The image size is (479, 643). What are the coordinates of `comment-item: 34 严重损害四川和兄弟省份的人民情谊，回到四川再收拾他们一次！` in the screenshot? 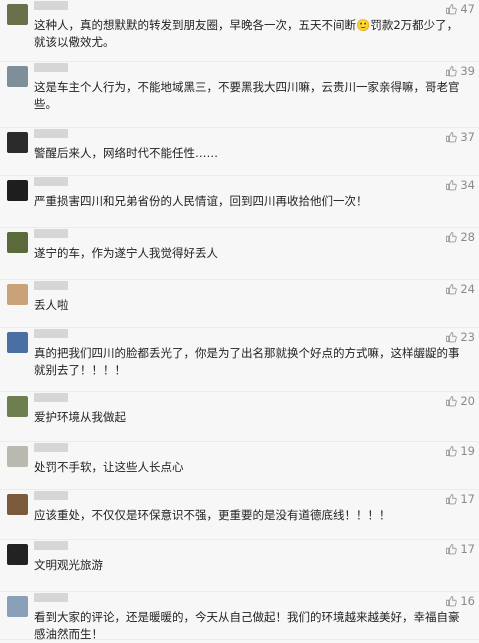 It's located at (239, 202).